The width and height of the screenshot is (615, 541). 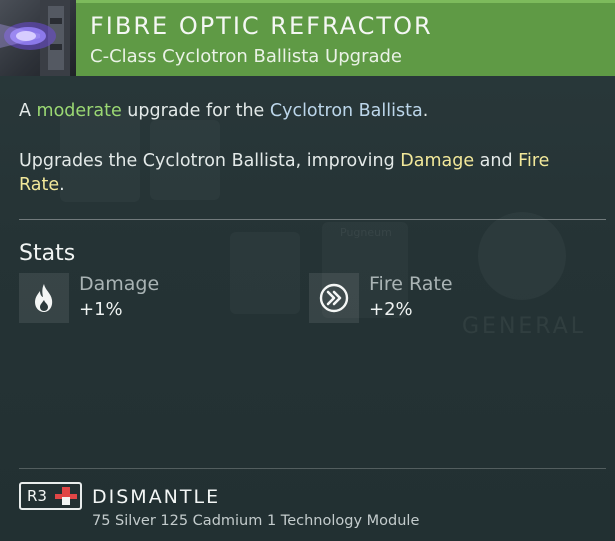 I want to click on item-thumbnail-icon, so click(x=38, y=38).